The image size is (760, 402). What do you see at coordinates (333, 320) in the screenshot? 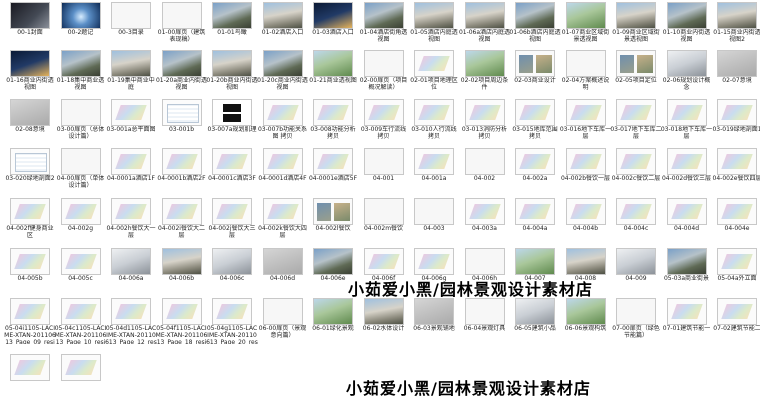
I see `file-thumbnail-item: 06-01绿化景观` at bounding box center [333, 320].